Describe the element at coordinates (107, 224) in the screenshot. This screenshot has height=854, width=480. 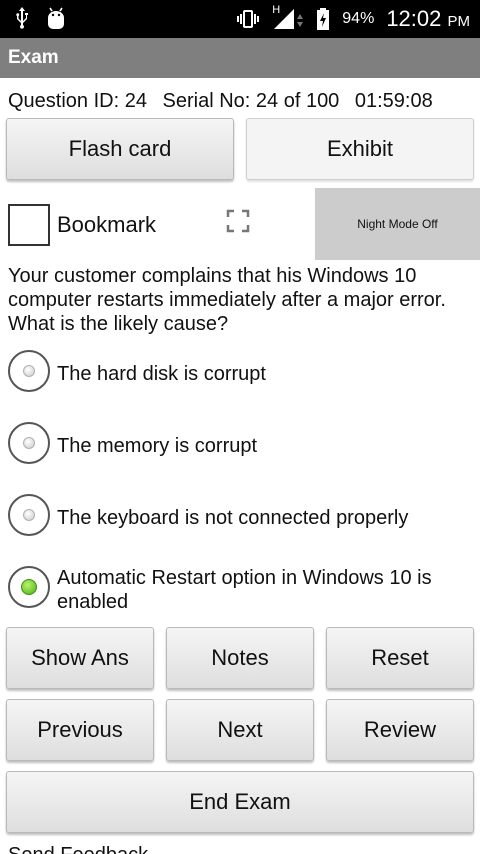
I see `bookmark-label: Bookmark` at that location.